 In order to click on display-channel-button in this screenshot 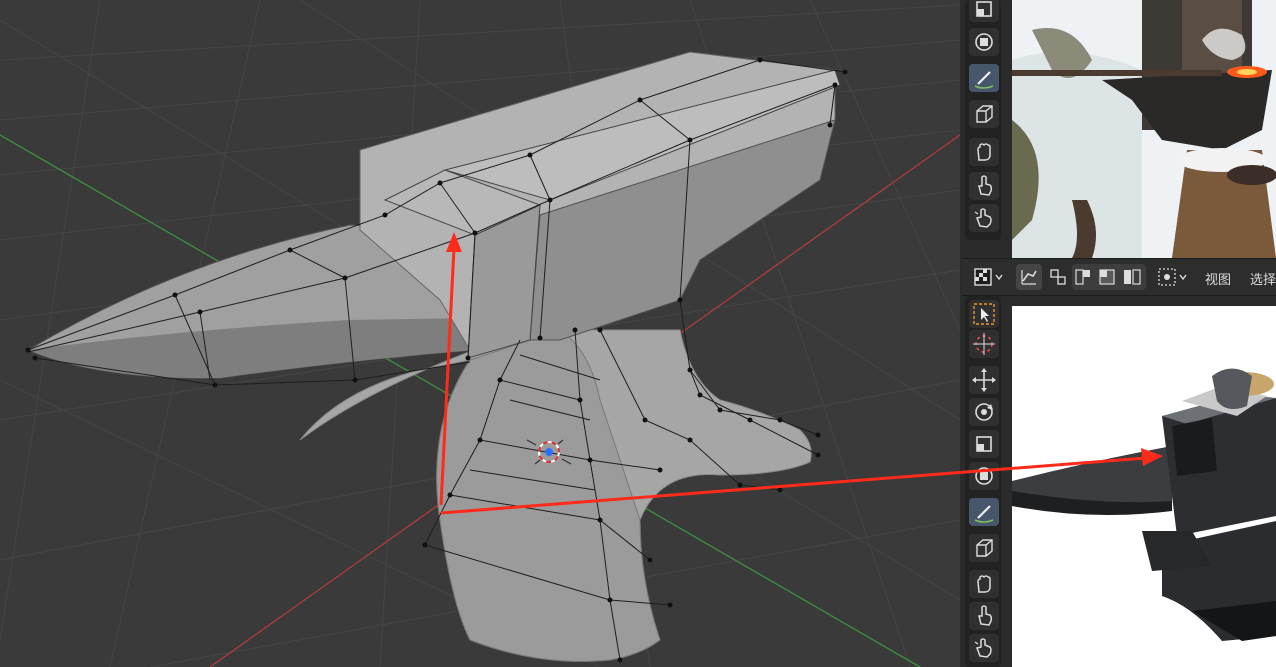, I will do `click(1059, 277)`.